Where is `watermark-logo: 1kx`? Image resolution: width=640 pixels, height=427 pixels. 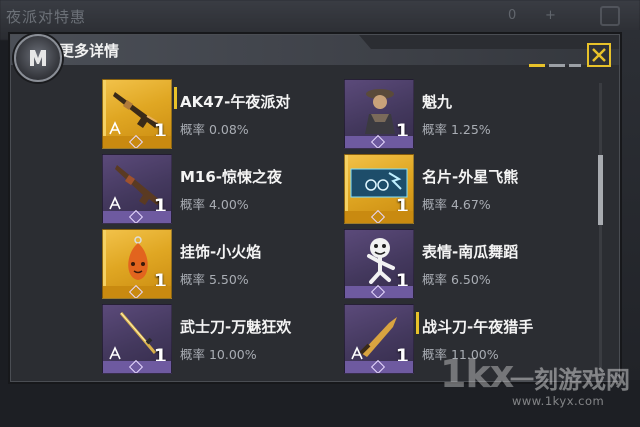 watermark-logo: 1kx is located at coordinates (477, 374).